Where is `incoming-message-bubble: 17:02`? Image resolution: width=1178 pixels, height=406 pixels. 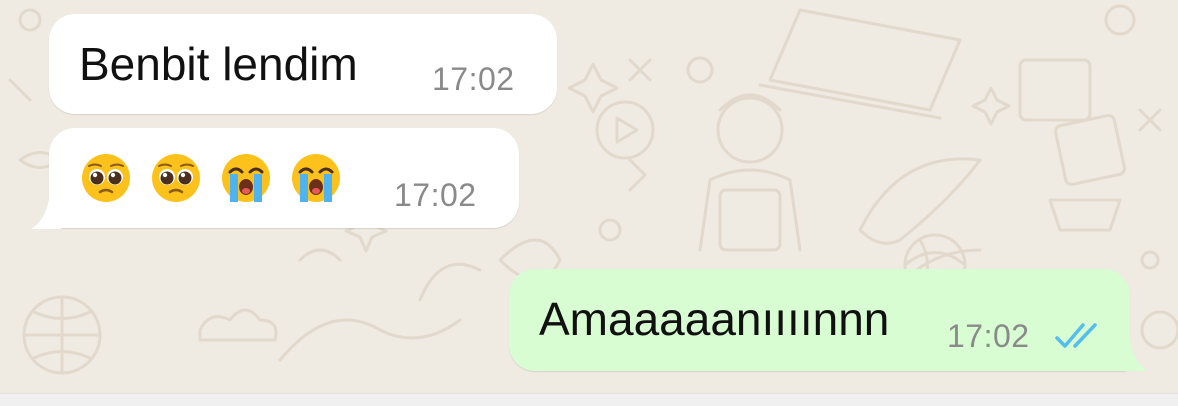 incoming-message-bubble: 17:02 is located at coordinates (284, 178).